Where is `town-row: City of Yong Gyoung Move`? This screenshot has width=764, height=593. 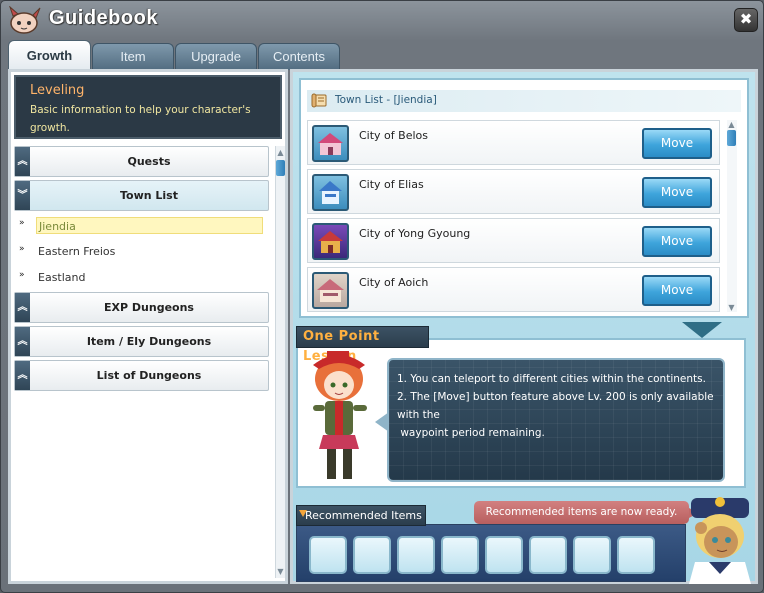 town-row: City of Yong Gyoung Move is located at coordinates (513, 240).